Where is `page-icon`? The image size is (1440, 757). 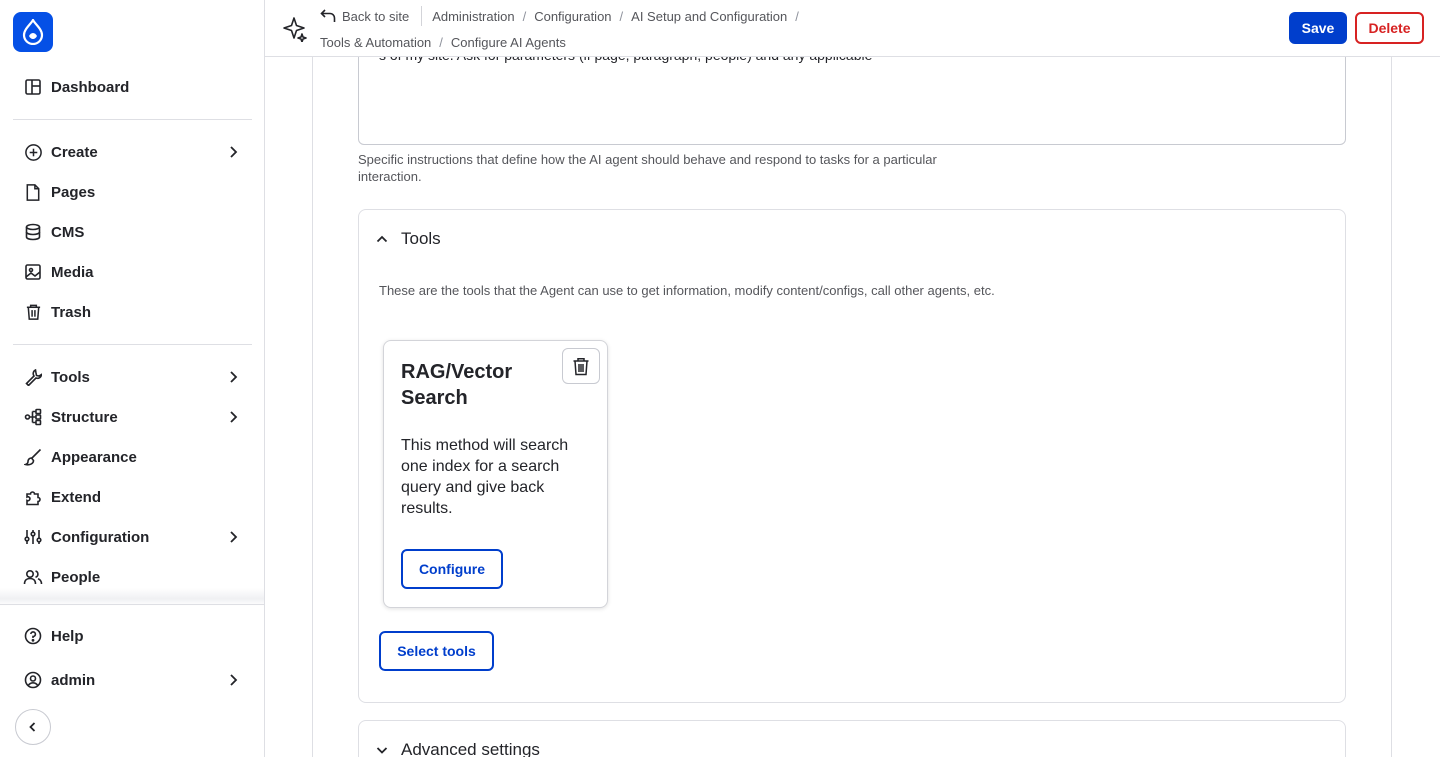 page-icon is located at coordinates (33, 192).